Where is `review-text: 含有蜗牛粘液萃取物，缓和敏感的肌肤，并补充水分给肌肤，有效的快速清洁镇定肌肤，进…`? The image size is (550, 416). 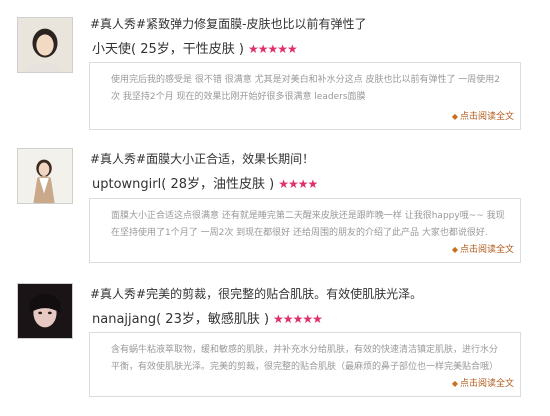
review-text: 含有蜗牛粘液萃取物，缓和敏感的肌肤，并补充水分给肌肤，有效的快速清洁镇定肌肤，进… is located at coordinates (305, 358).